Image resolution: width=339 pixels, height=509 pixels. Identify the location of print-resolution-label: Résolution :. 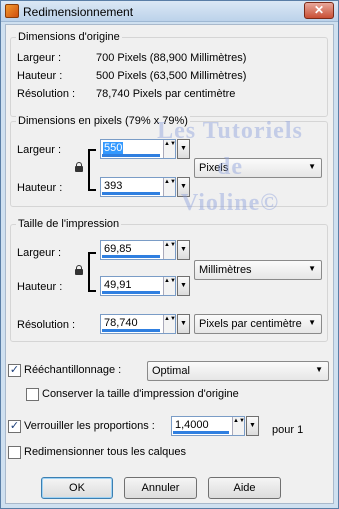
(46, 325).